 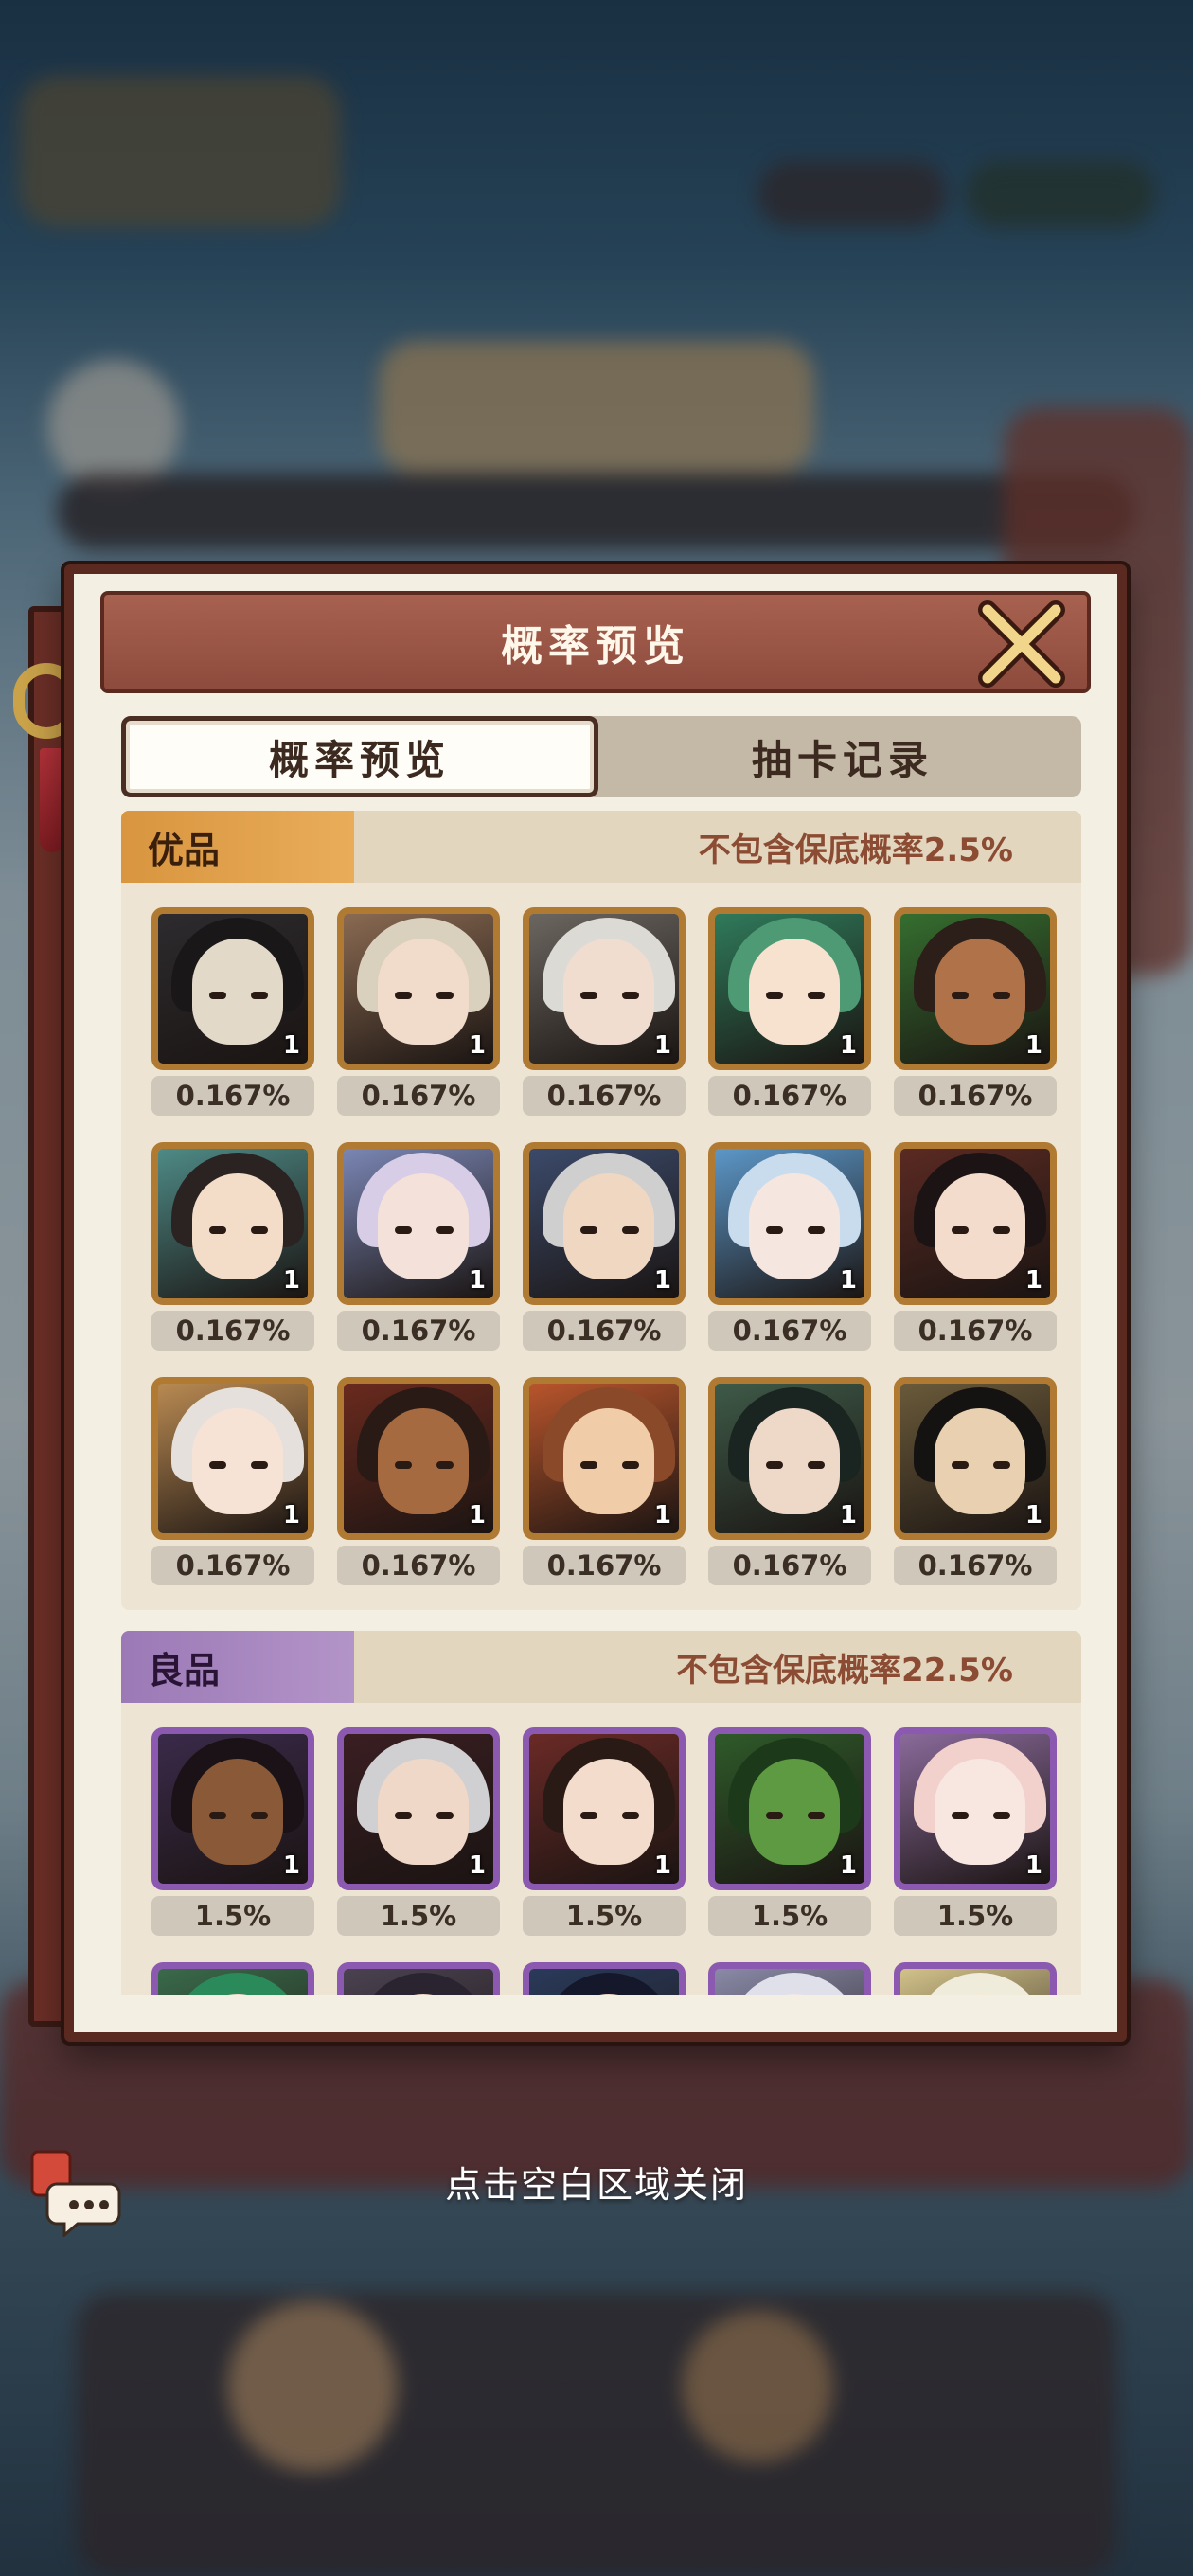 I want to click on panel-tassel-ornament, so click(x=52, y=800).